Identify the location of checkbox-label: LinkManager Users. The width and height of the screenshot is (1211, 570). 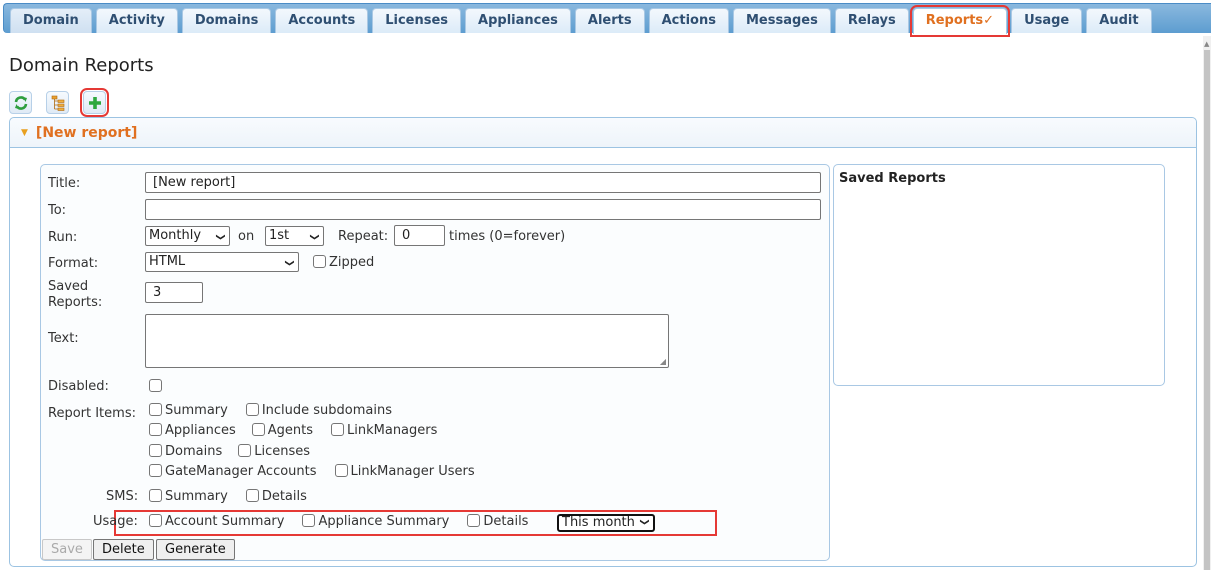
(412, 471).